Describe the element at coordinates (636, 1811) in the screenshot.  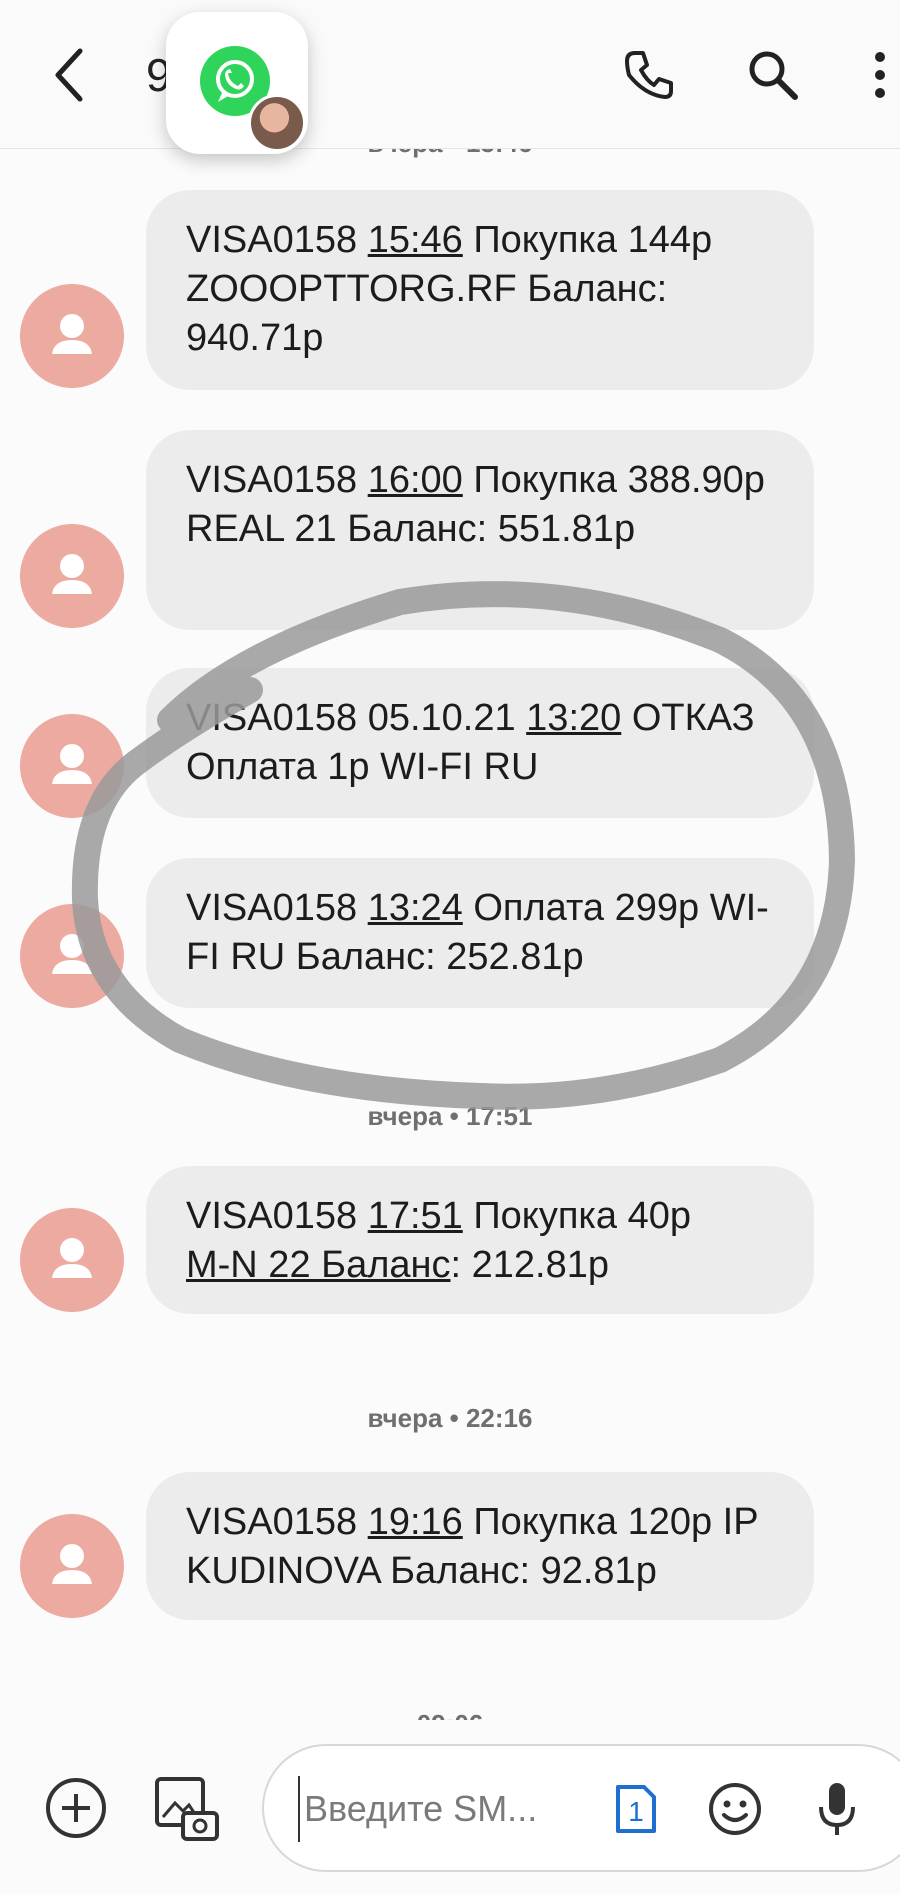
I see `sim-number: 1` at that location.